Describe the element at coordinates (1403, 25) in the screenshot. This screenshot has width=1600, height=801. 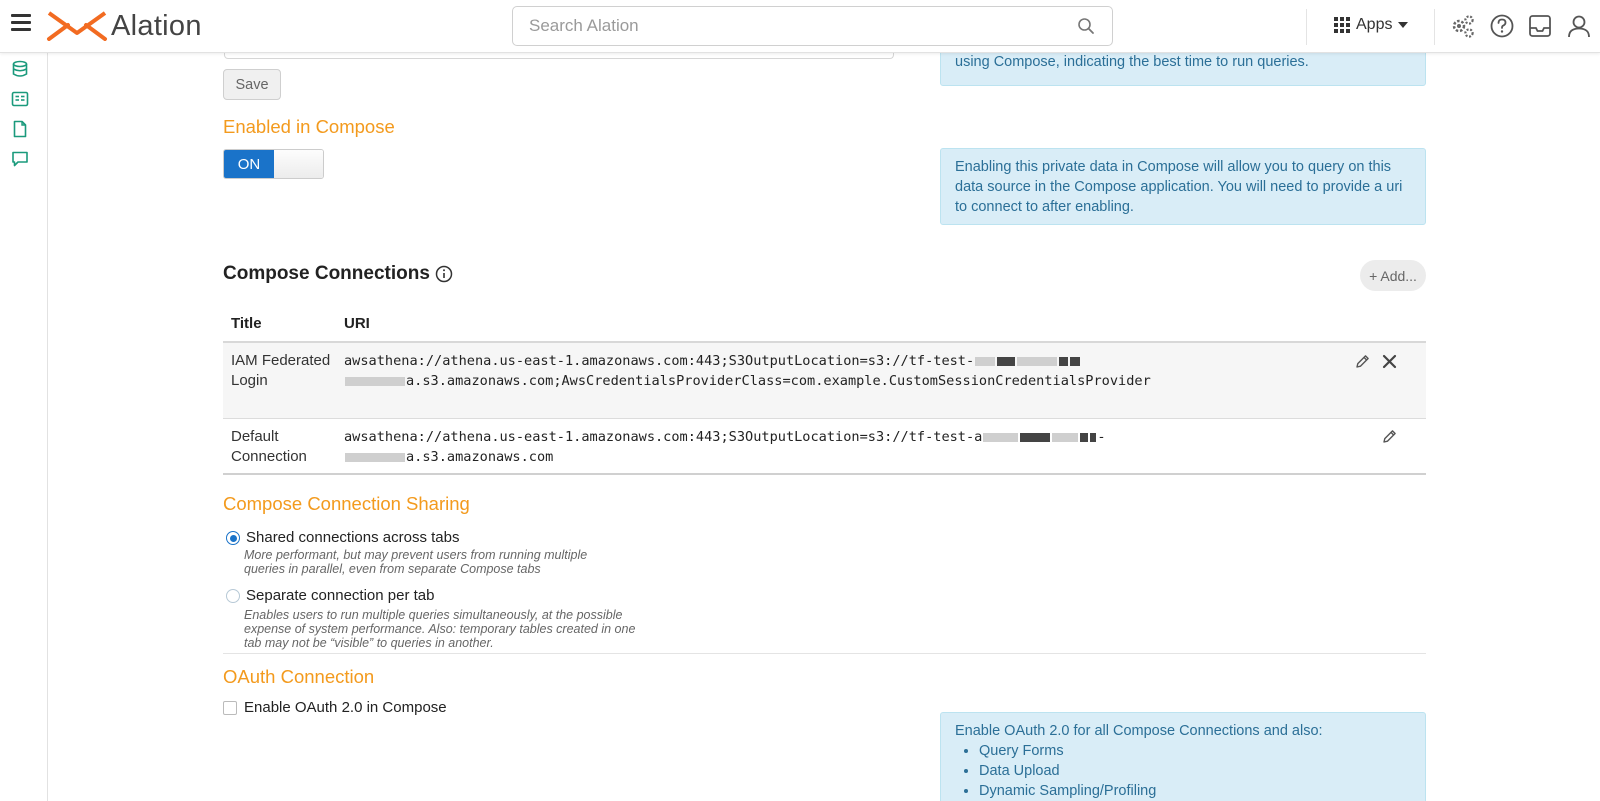
I see `chevron-down-icon` at that location.